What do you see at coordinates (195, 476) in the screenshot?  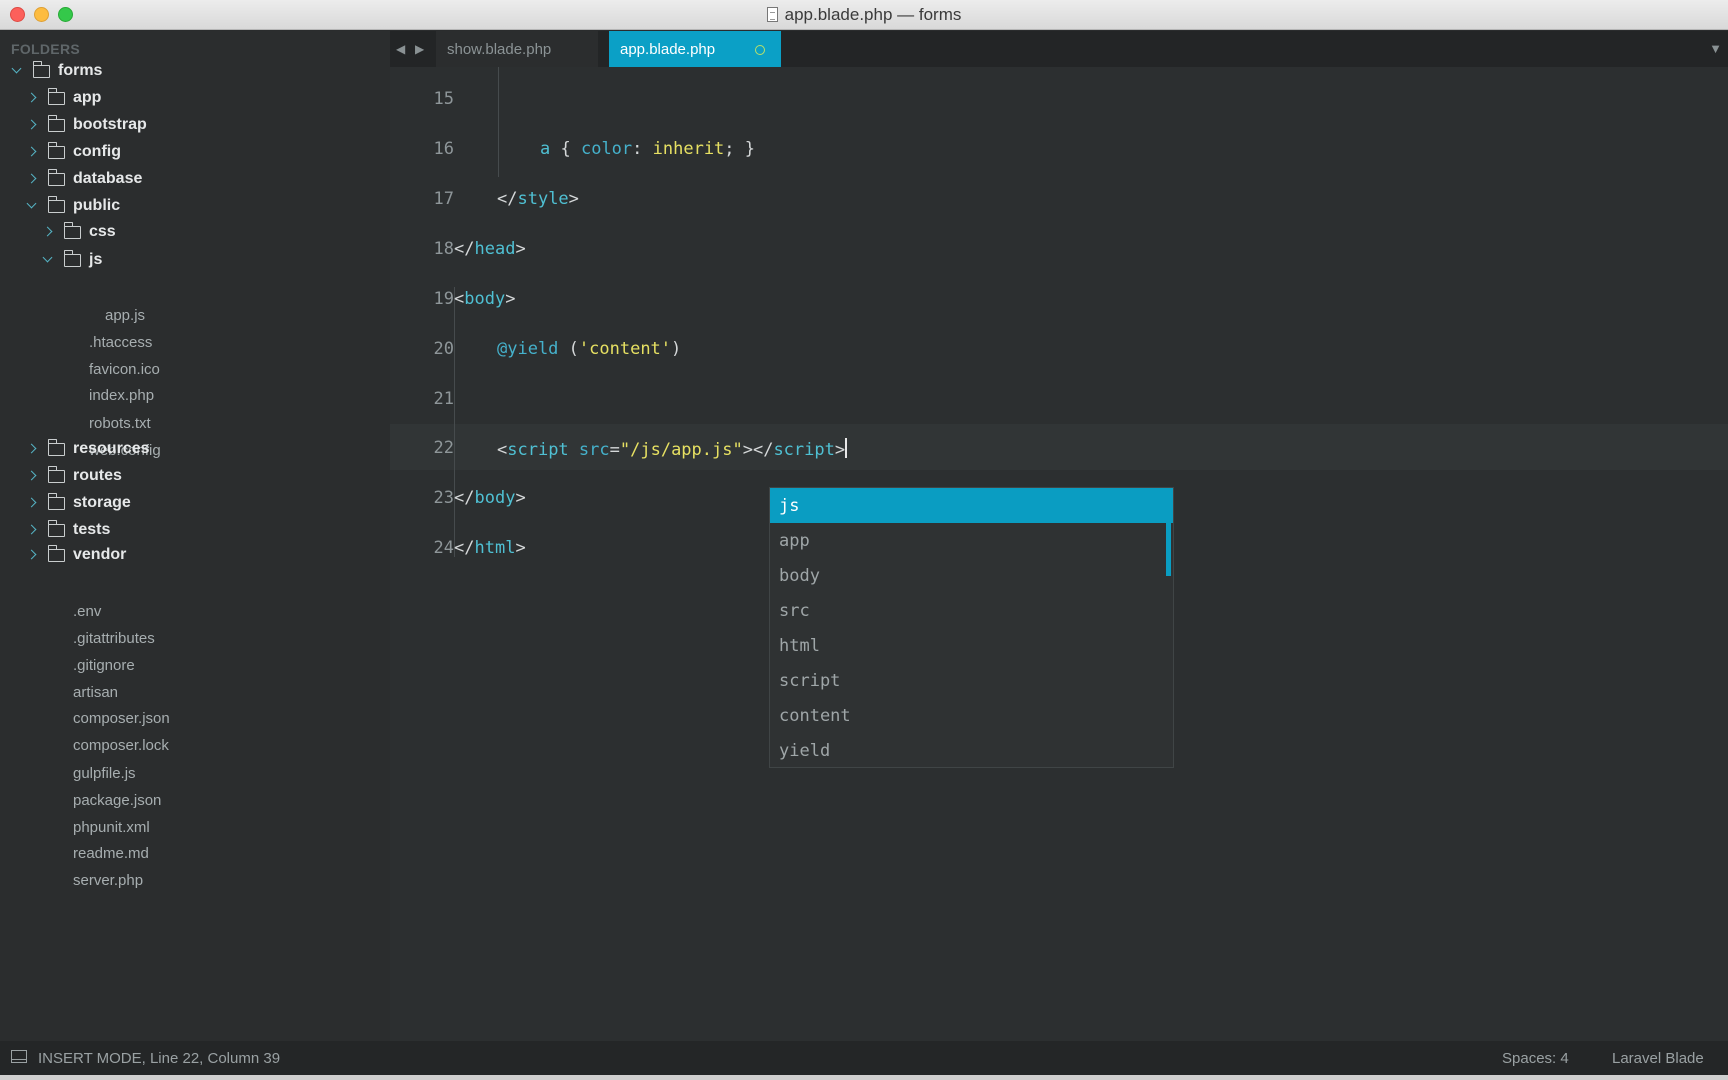 I see `tree-folder-routes: routes` at bounding box center [195, 476].